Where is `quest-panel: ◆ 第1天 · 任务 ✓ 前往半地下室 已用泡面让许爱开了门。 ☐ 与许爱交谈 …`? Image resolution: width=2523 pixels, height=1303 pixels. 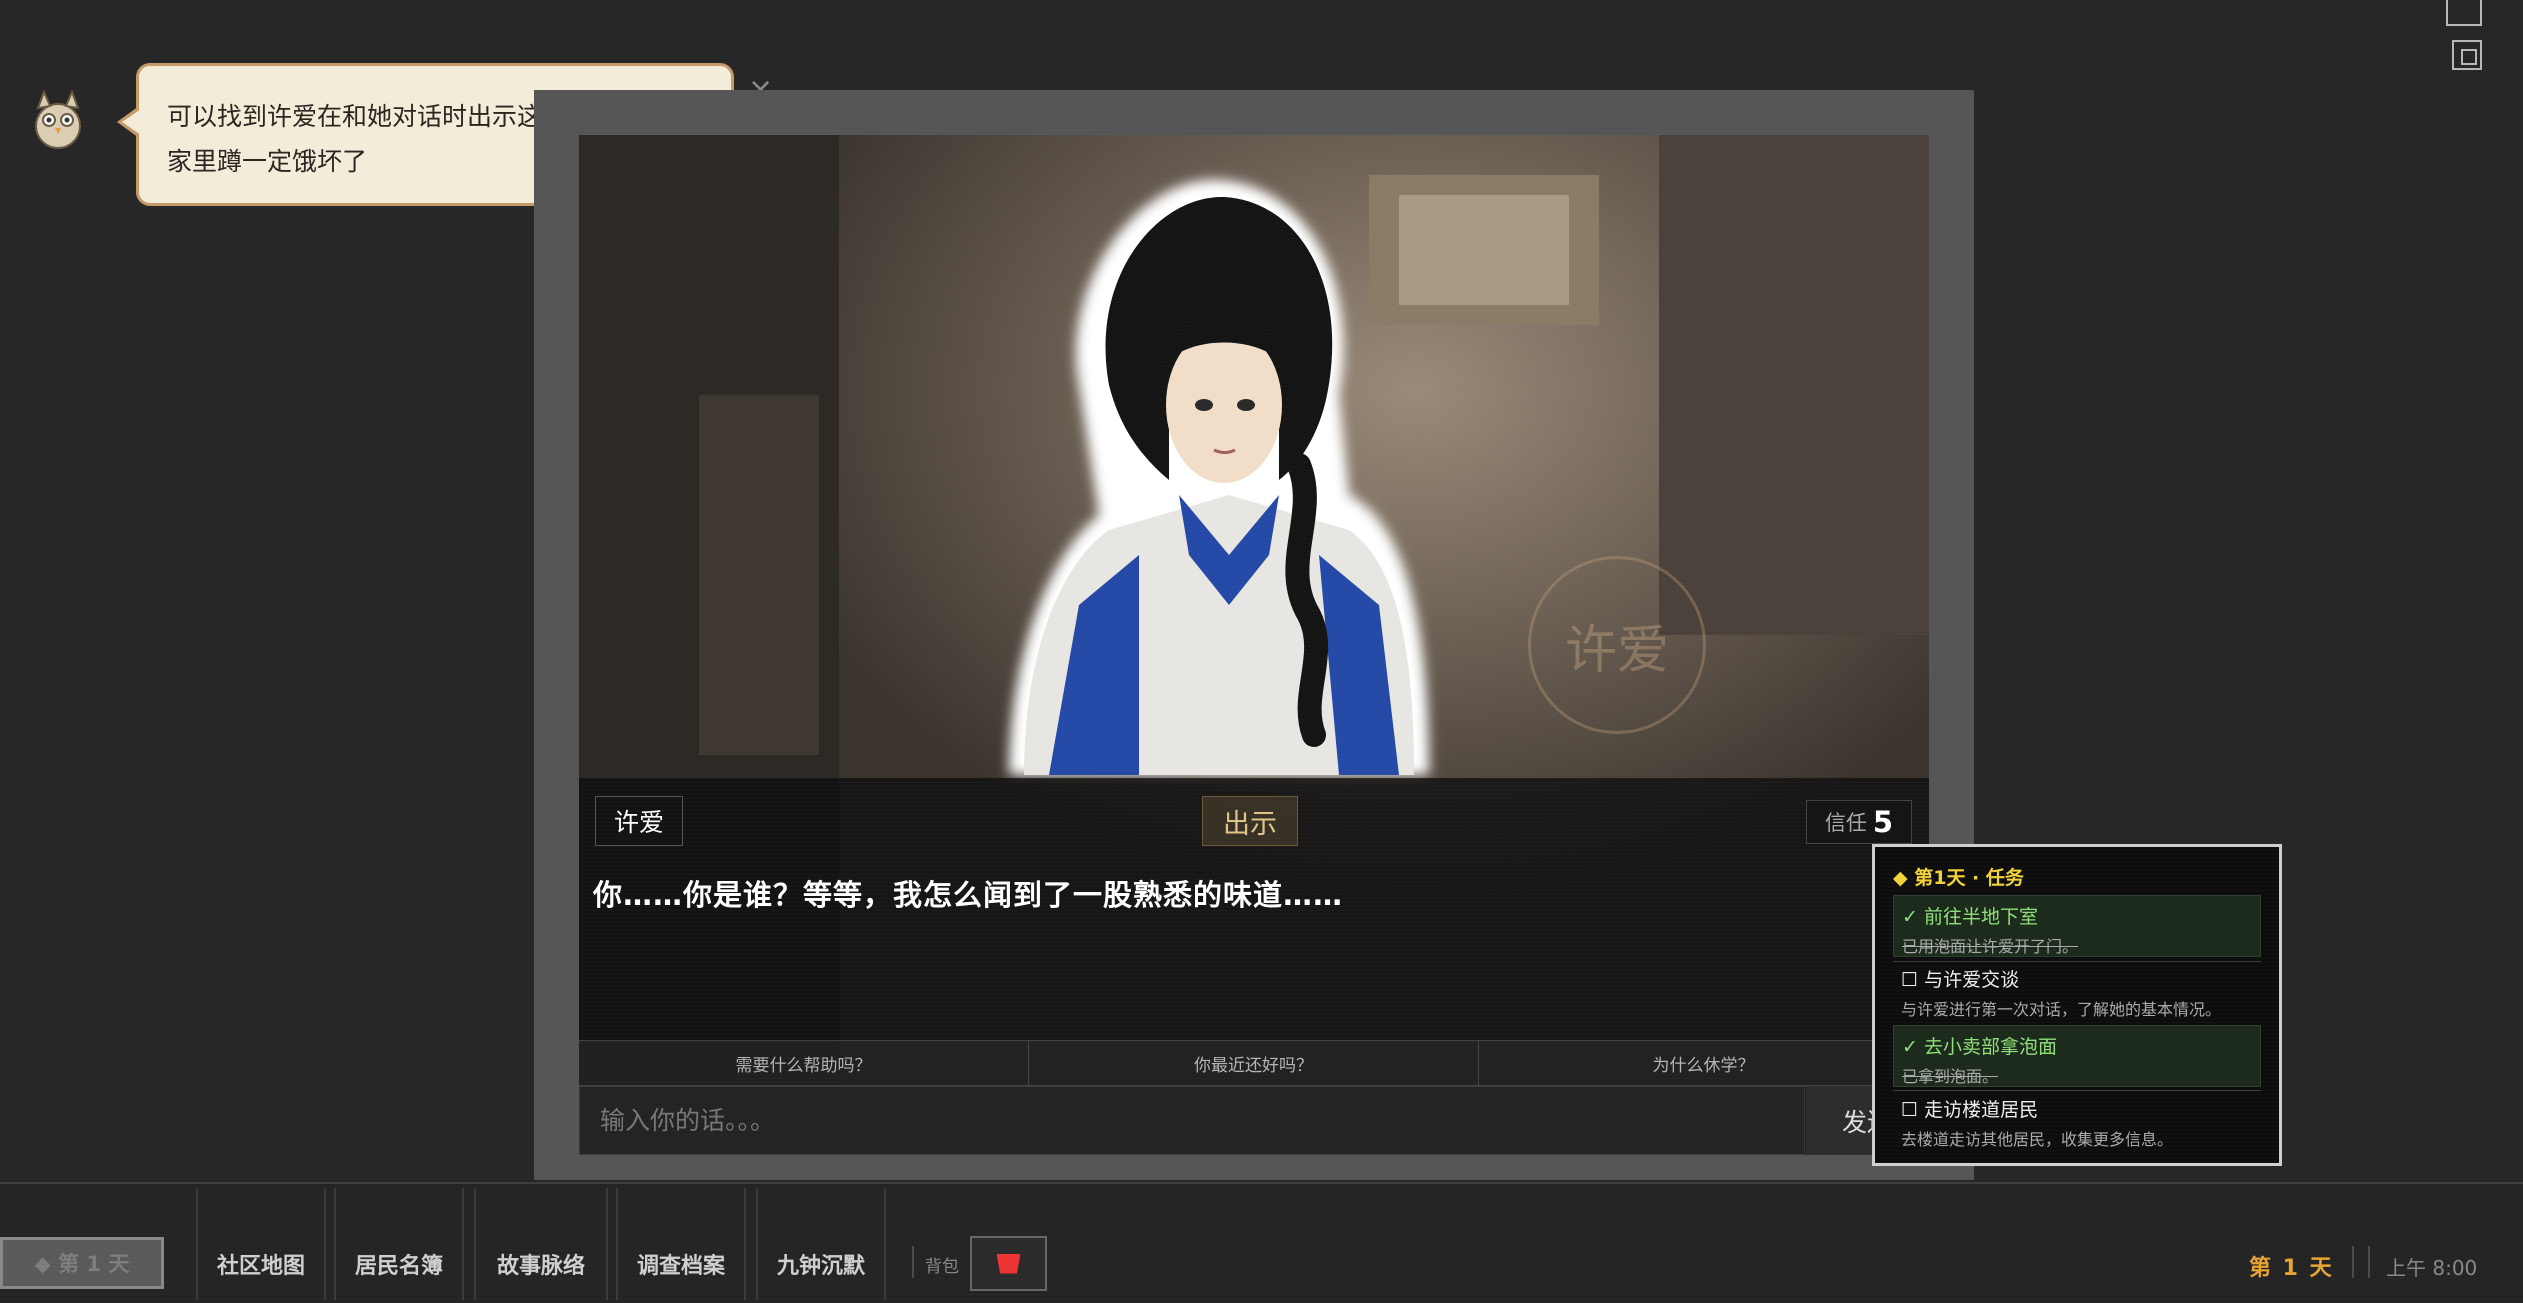
quest-panel: ◆ 第1天 · 任务 ✓ 前往半地下室 已用泡面让许爱开了门。 ☐ 与许爱交谈 … is located at coordinates (2077, 1005).